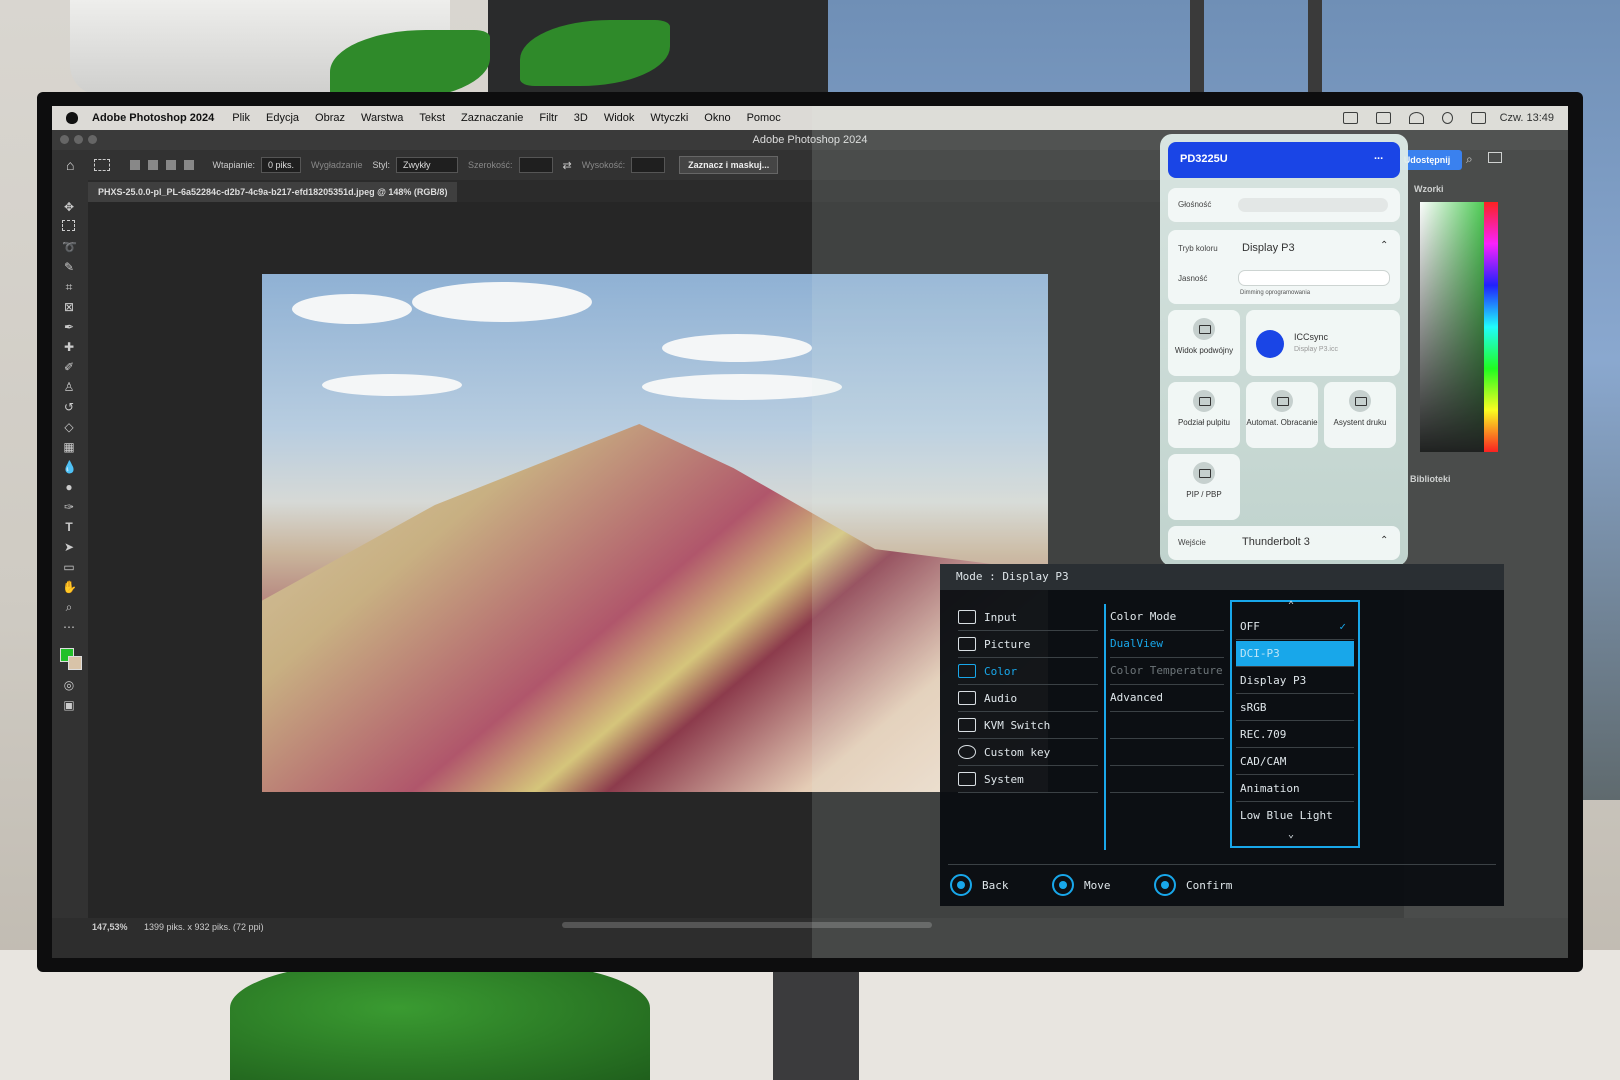 The image size is (1620, 1080). I want to click on eraser-icon: ◇, so click(69, 427).